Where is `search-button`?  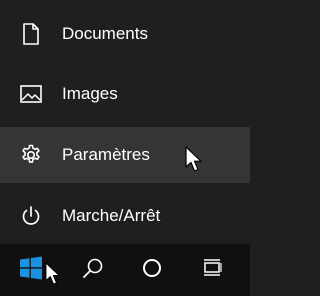 search-button is located at coordinates (93, 270).